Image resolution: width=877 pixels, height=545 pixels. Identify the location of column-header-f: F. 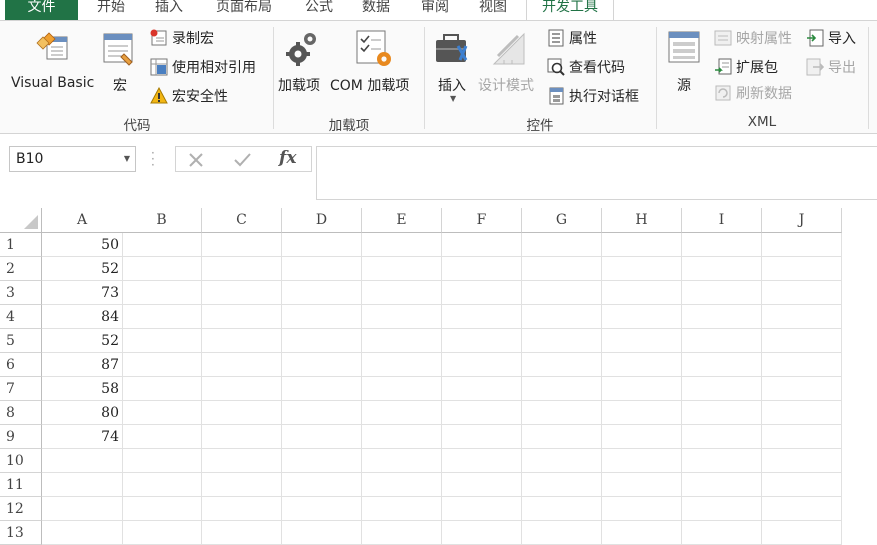
(482, 220).